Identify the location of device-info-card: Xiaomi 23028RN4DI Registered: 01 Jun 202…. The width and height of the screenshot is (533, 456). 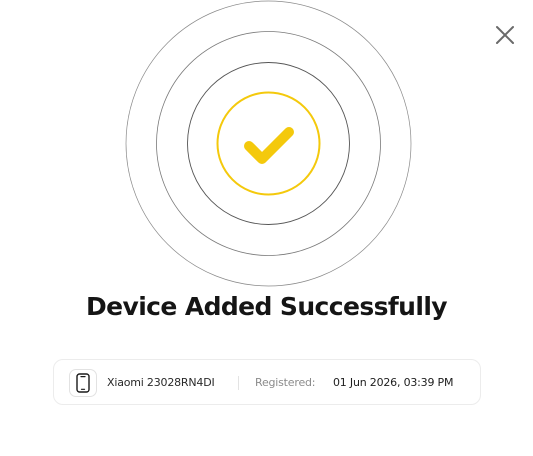
(267, 382).